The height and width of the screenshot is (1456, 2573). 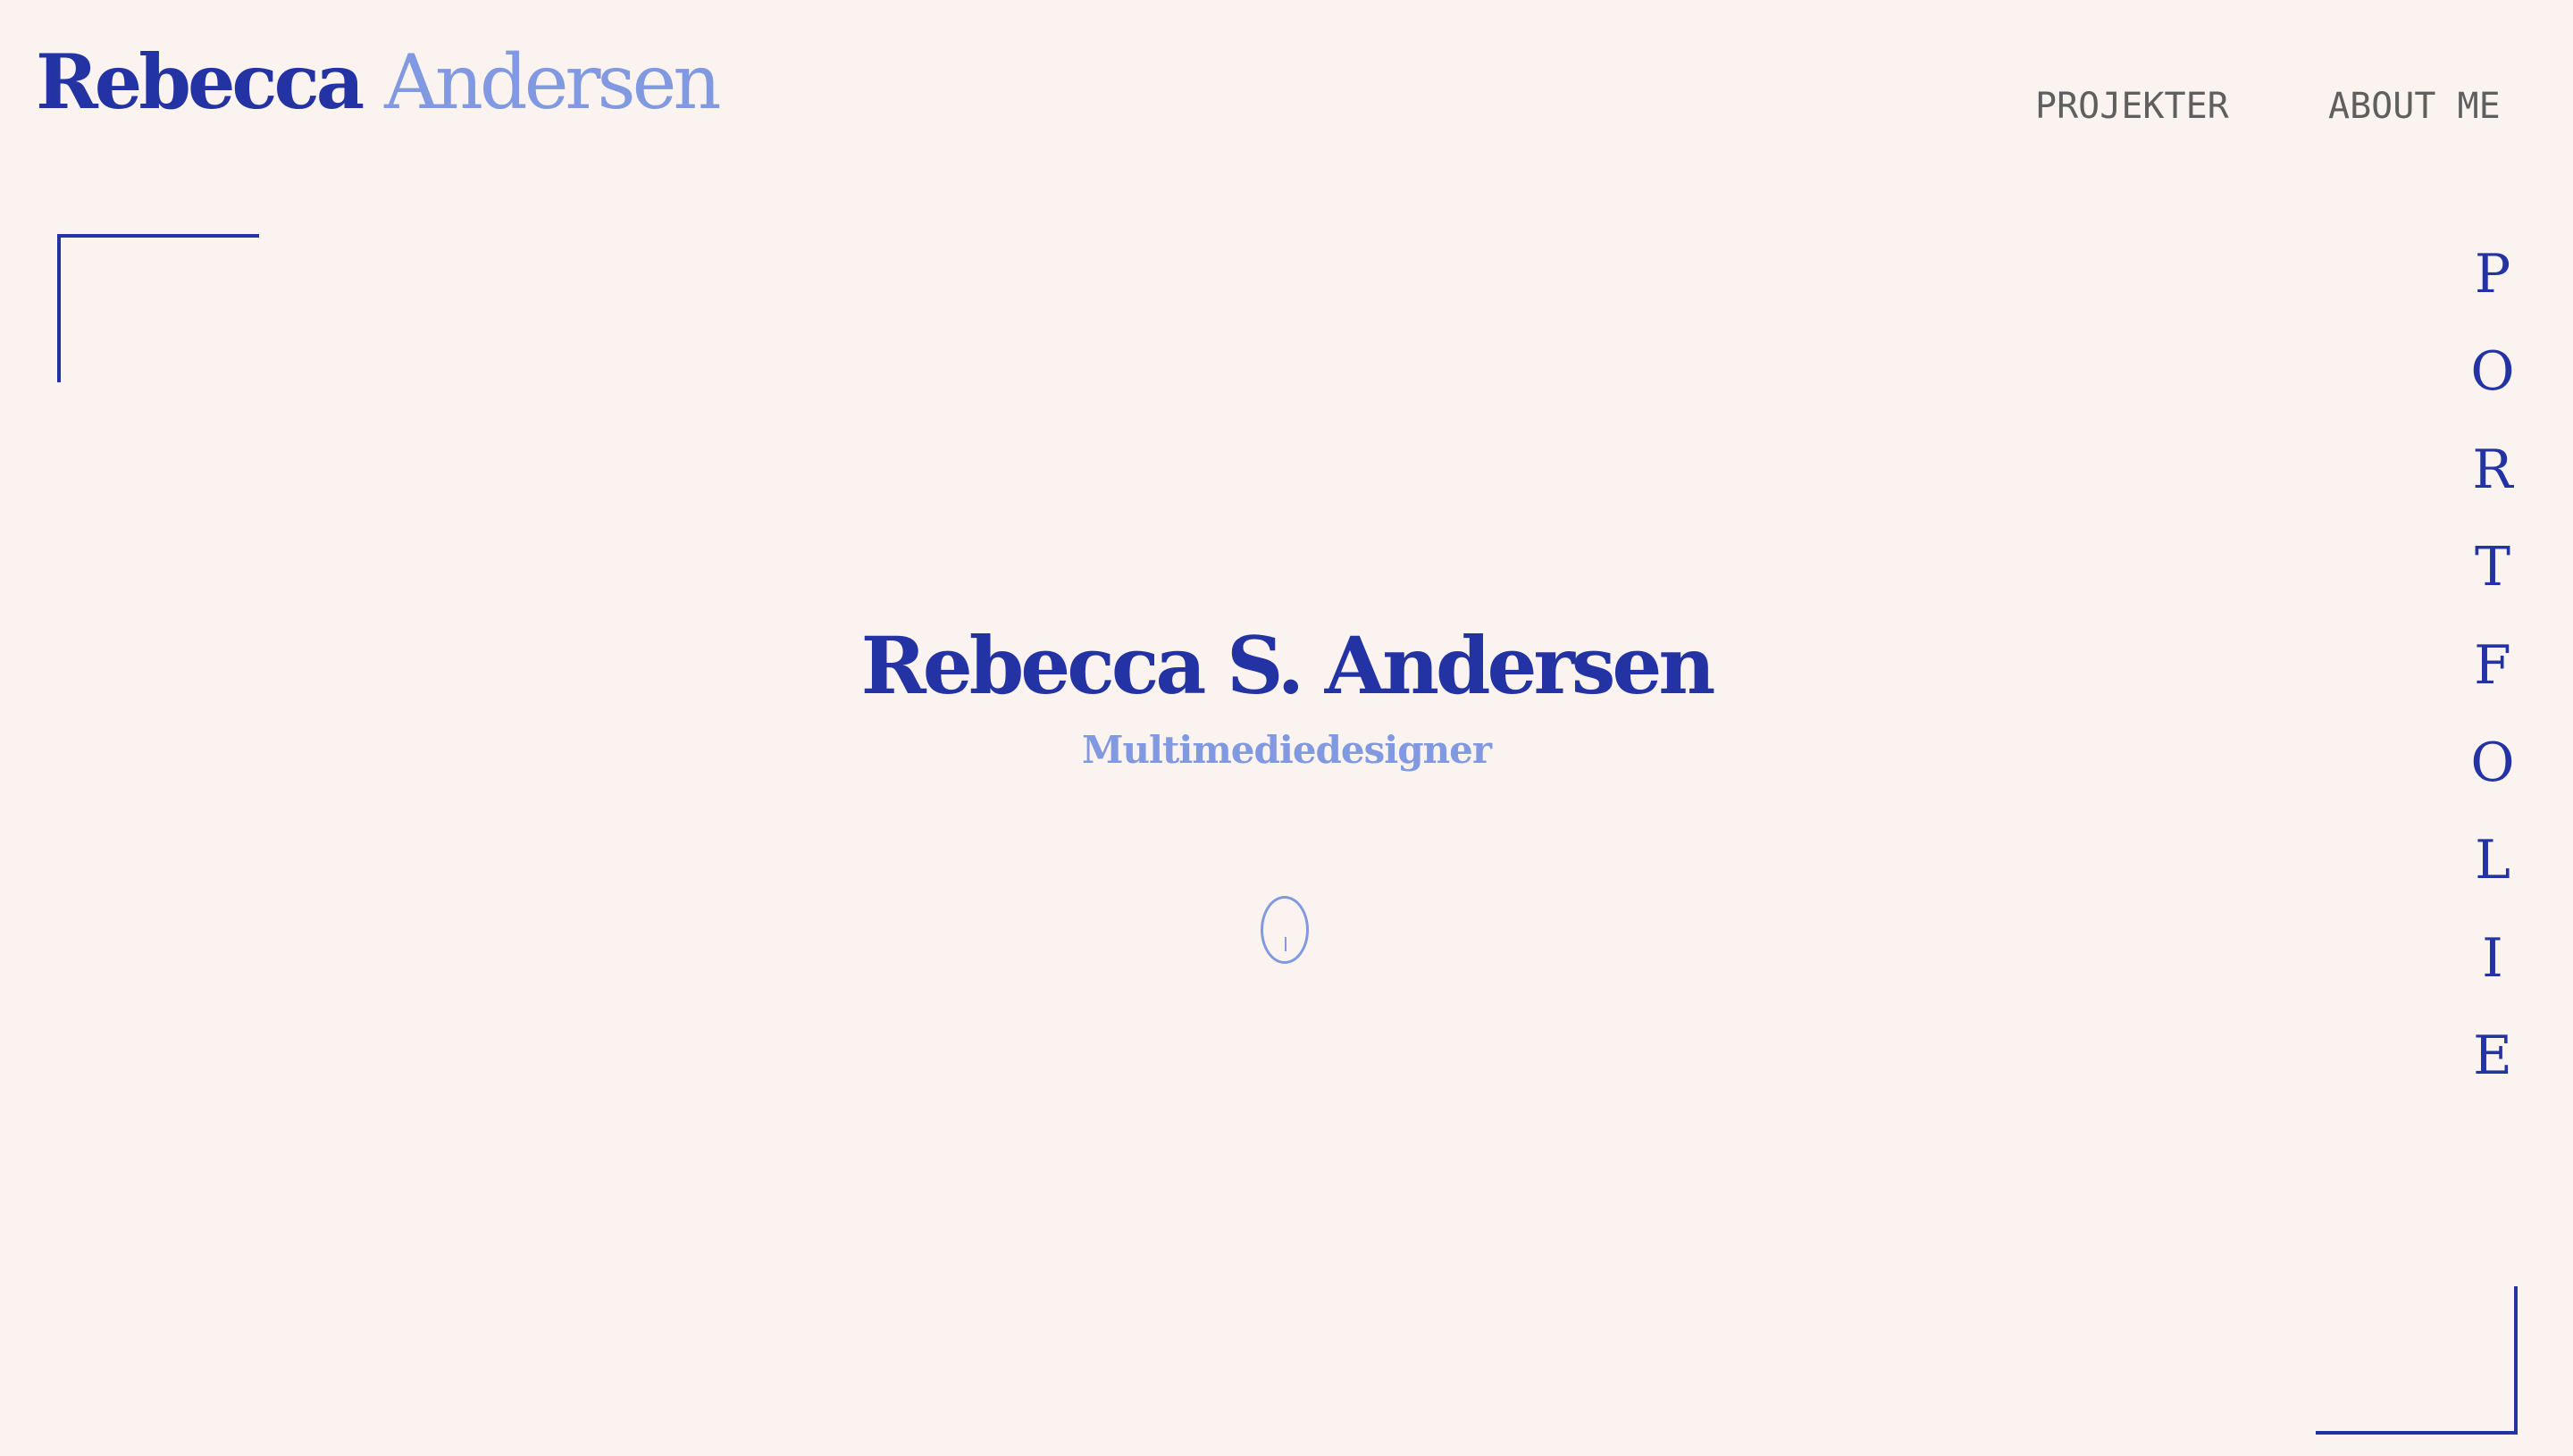 I want to click on hero-subtitle: Multimediedesigner, so click(x=1287, y=750).